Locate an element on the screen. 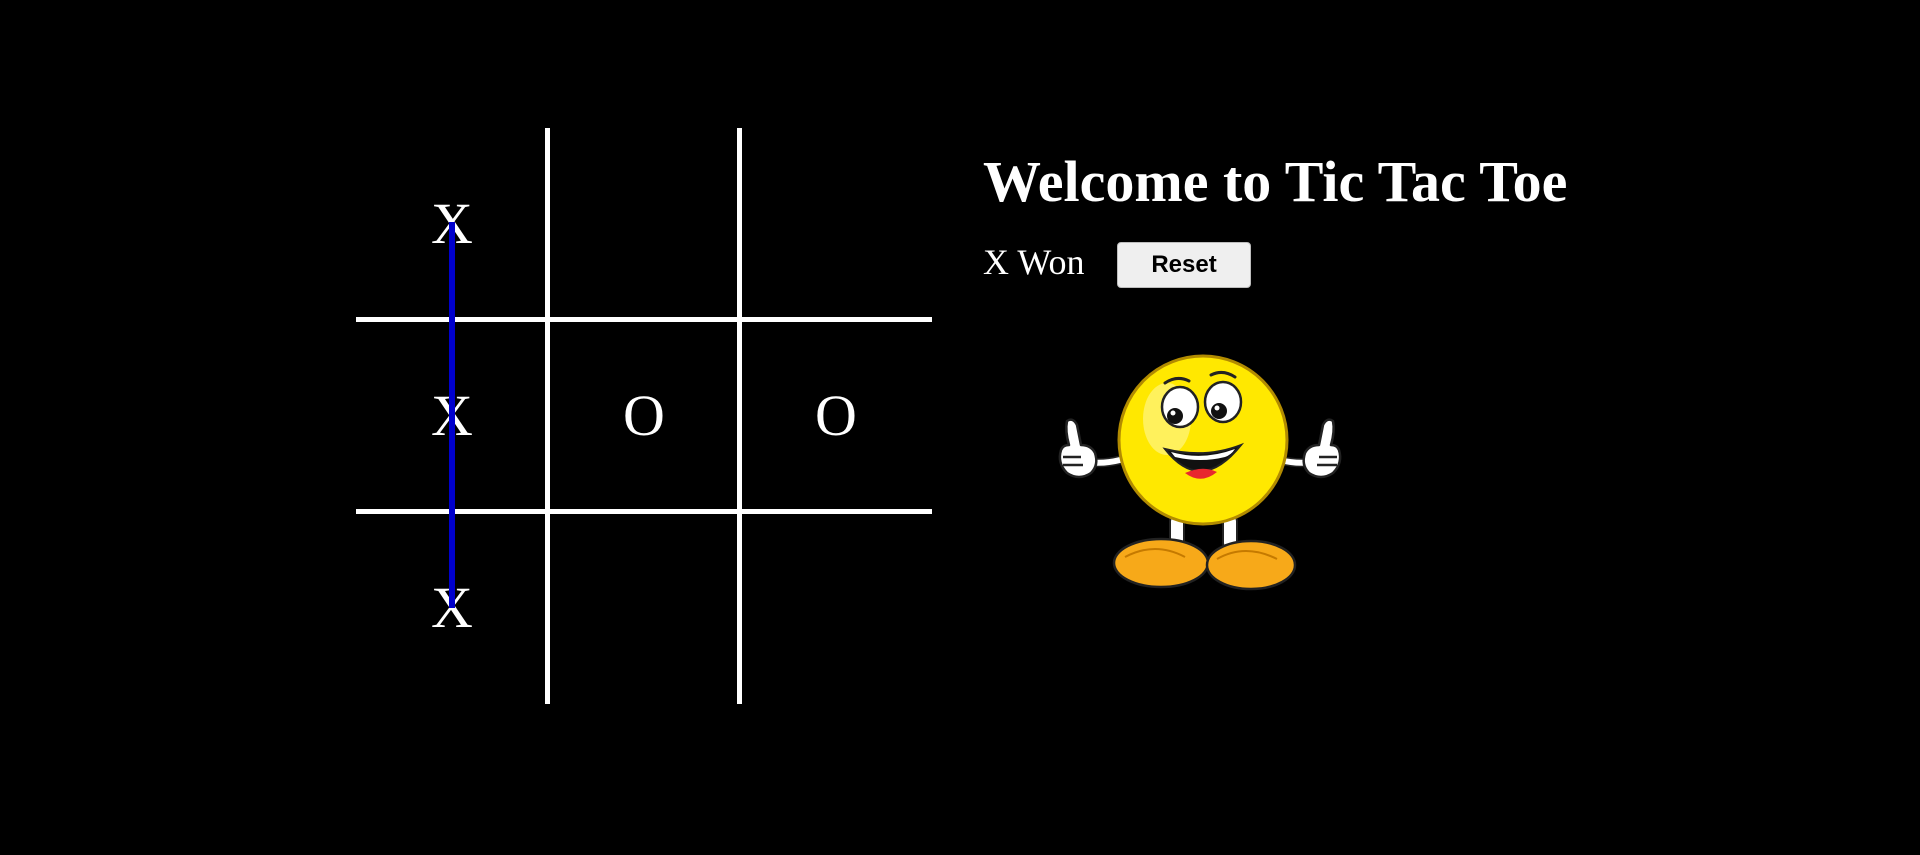  reset-button: Reset is located at coordinates (1184, 265).